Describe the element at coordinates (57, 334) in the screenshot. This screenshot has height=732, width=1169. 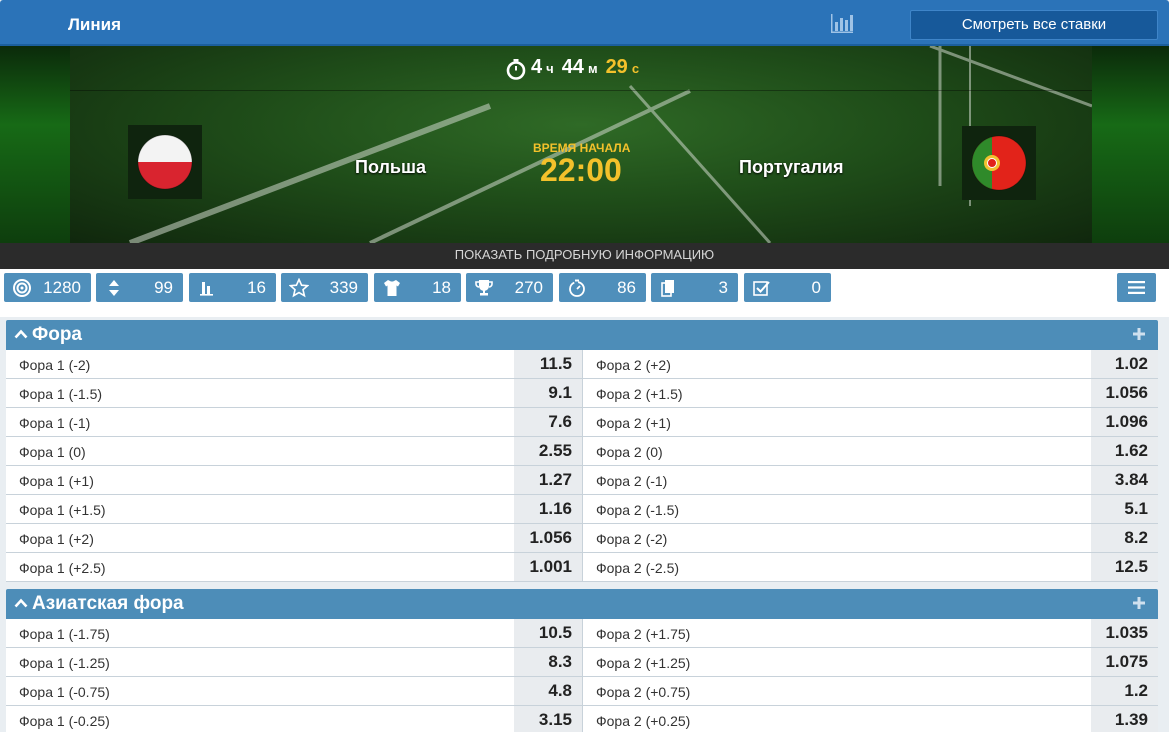
I see `section-title: Фора` at that location.